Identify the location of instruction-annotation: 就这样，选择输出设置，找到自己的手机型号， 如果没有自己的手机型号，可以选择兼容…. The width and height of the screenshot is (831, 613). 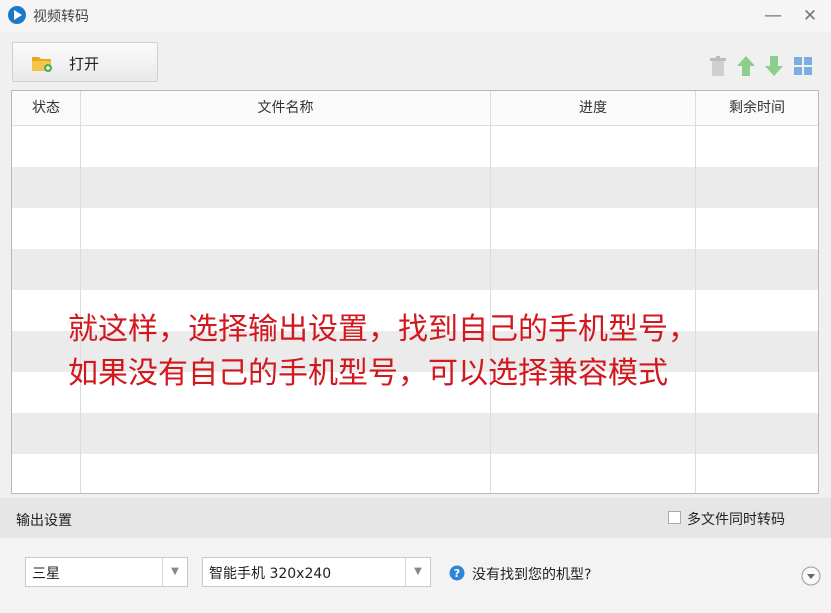
(383, 352).